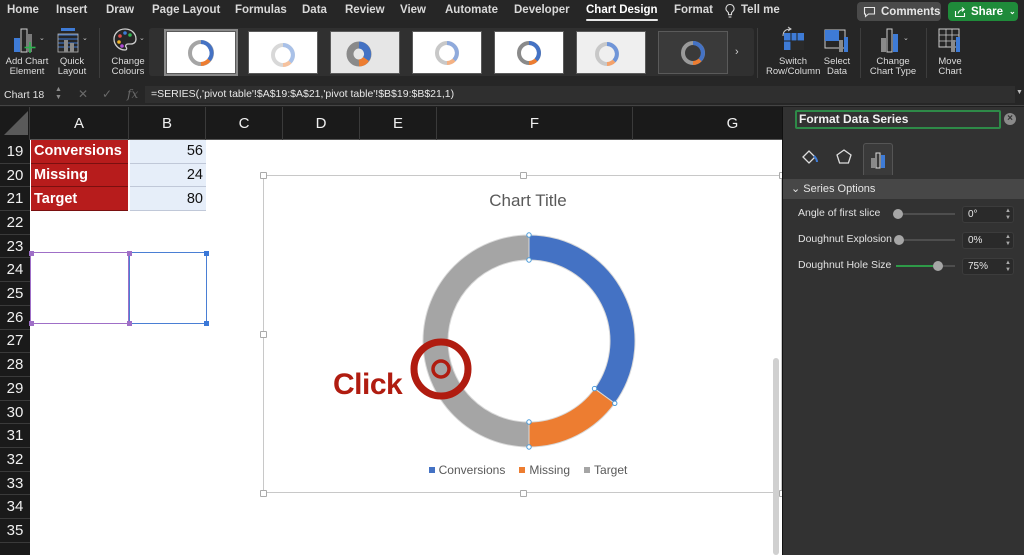 This screenshot has width=1024, height=555. Describe the element at coordinates (988, 240) in the screenshot. I see `value-spinner: 0% ▲ ▼` at that location.